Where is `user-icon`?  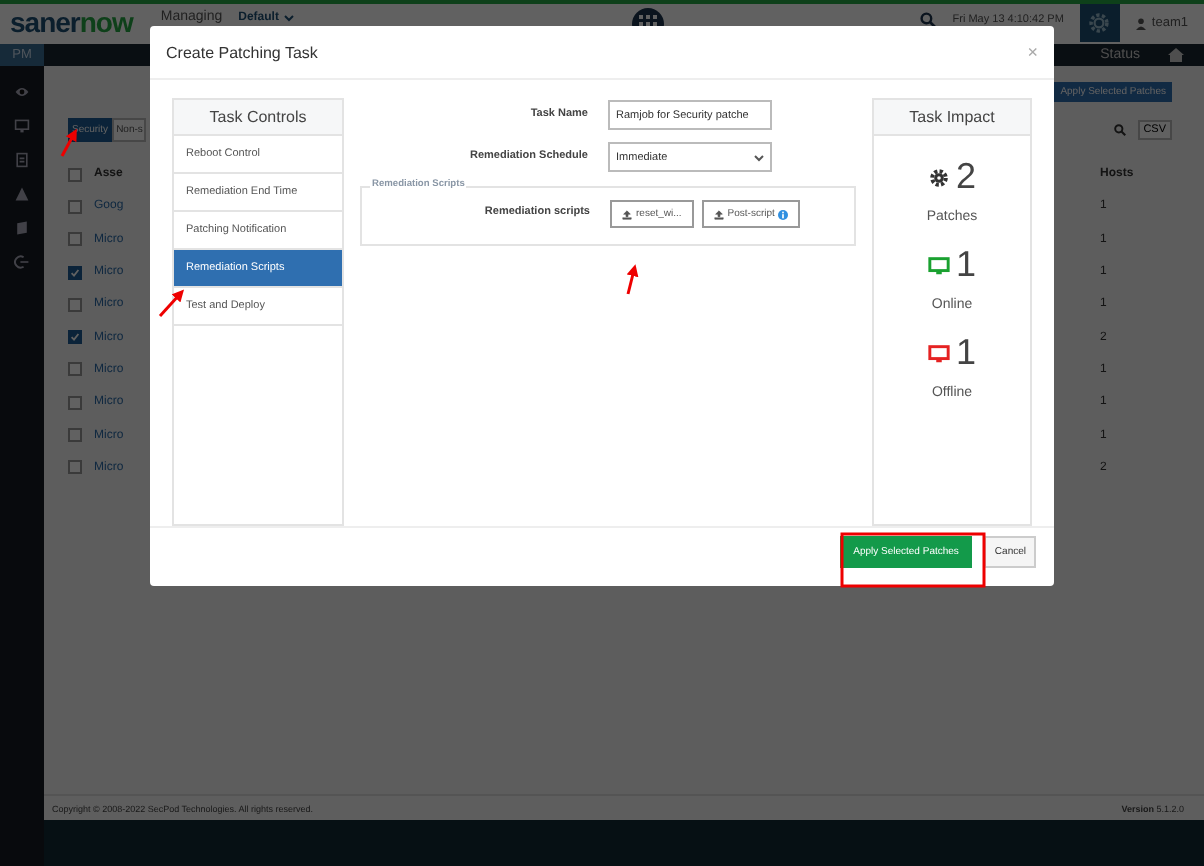
user-icon is located at coordinates (1140, 23).